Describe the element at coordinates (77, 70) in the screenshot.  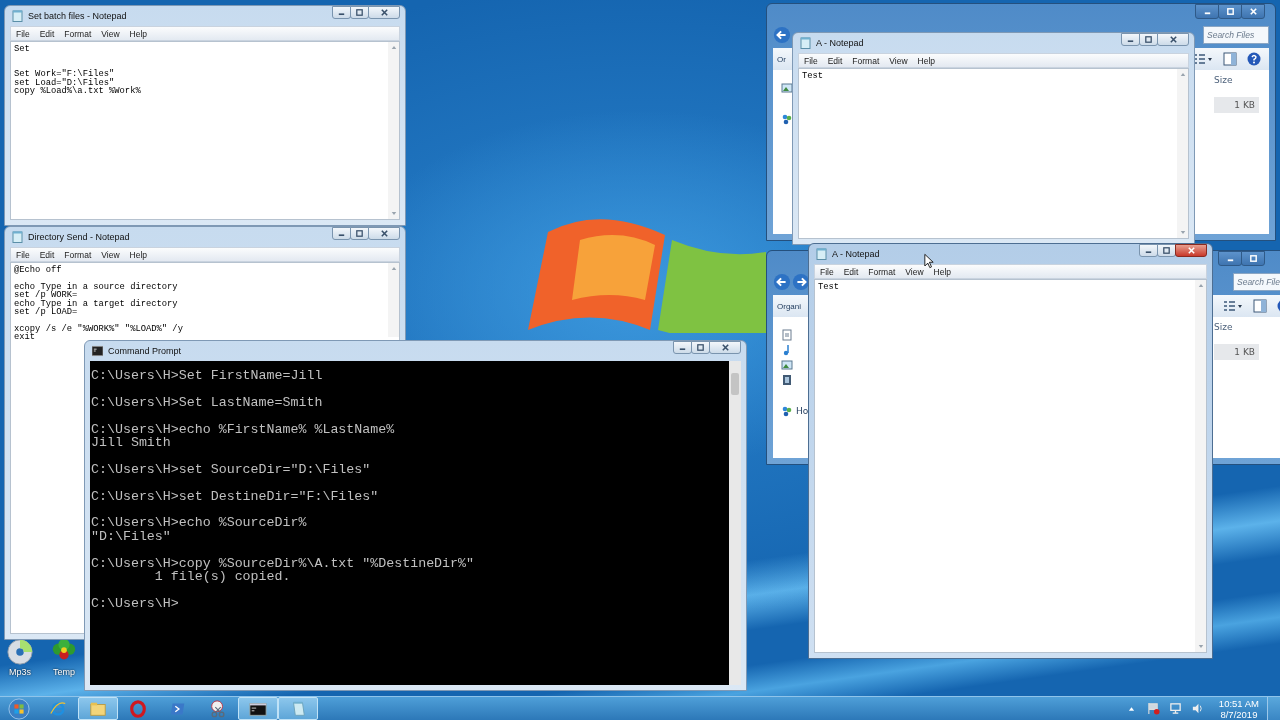
I see `text-area: Set Set Work="F:\Files" set Load="D:\Files" copy %Load%\a.txt %Work%` at that location.